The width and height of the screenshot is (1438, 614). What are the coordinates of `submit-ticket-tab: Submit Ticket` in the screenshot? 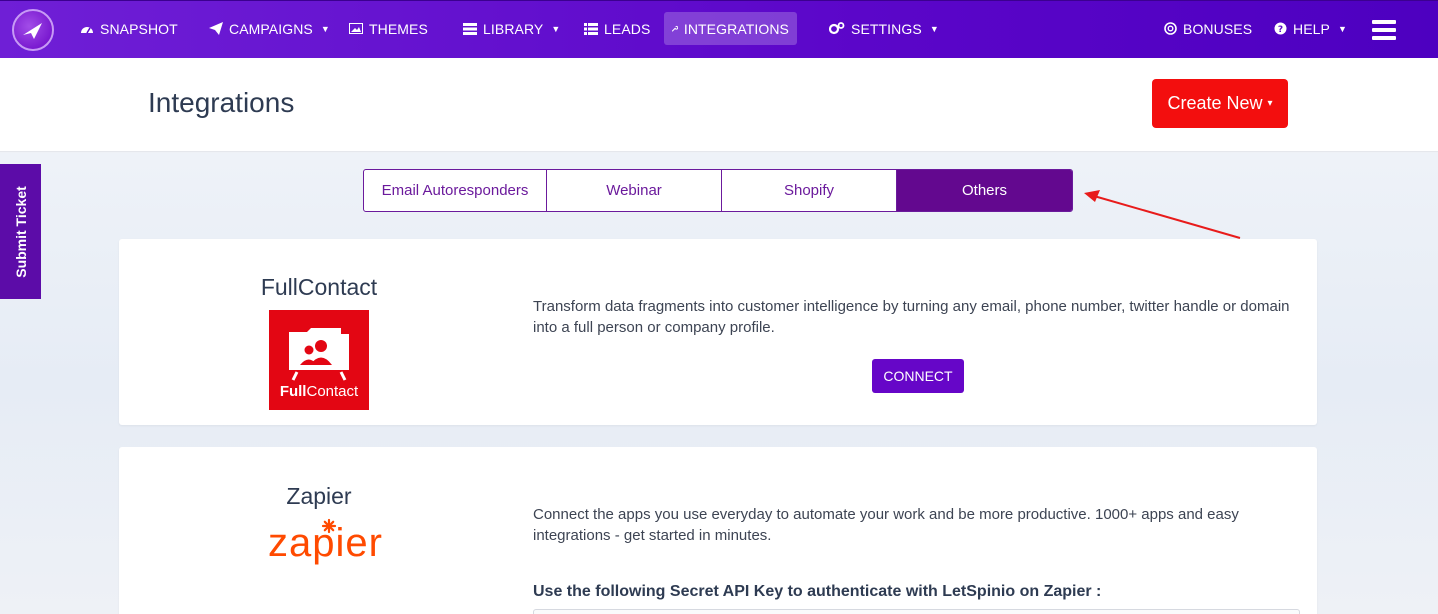 It's located at (20, 231).